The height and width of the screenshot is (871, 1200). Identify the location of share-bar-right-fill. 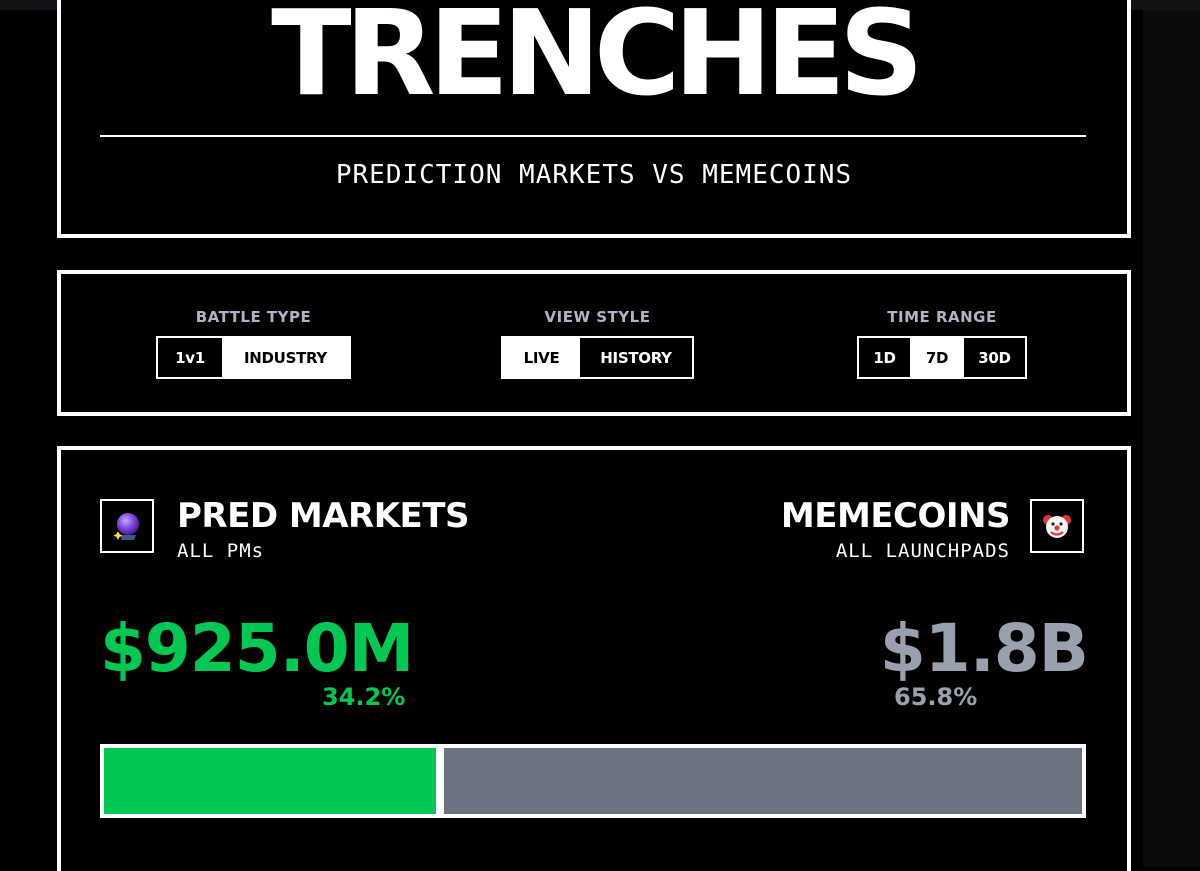
(763, 781).